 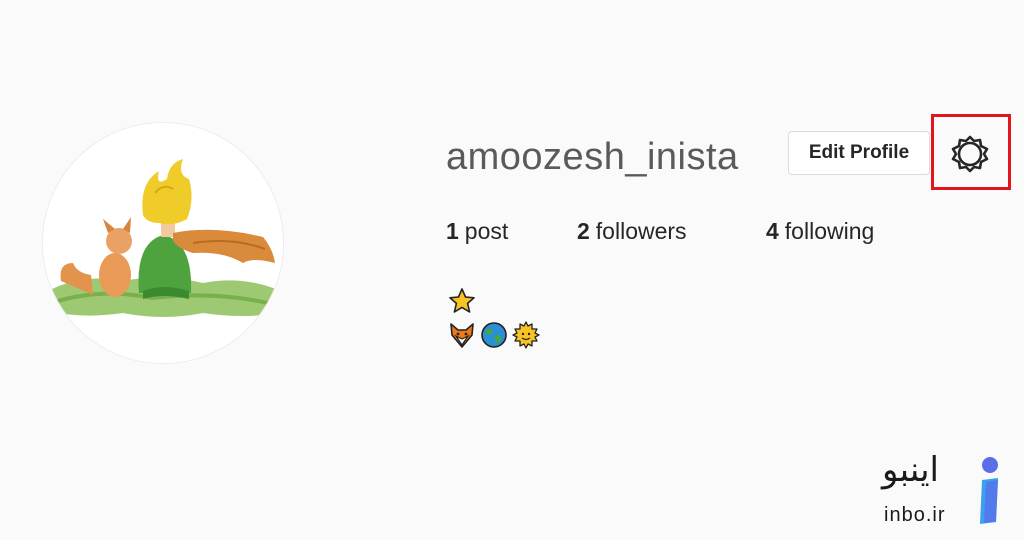 I want to click on star-emoji, so click(x=462, y=301).